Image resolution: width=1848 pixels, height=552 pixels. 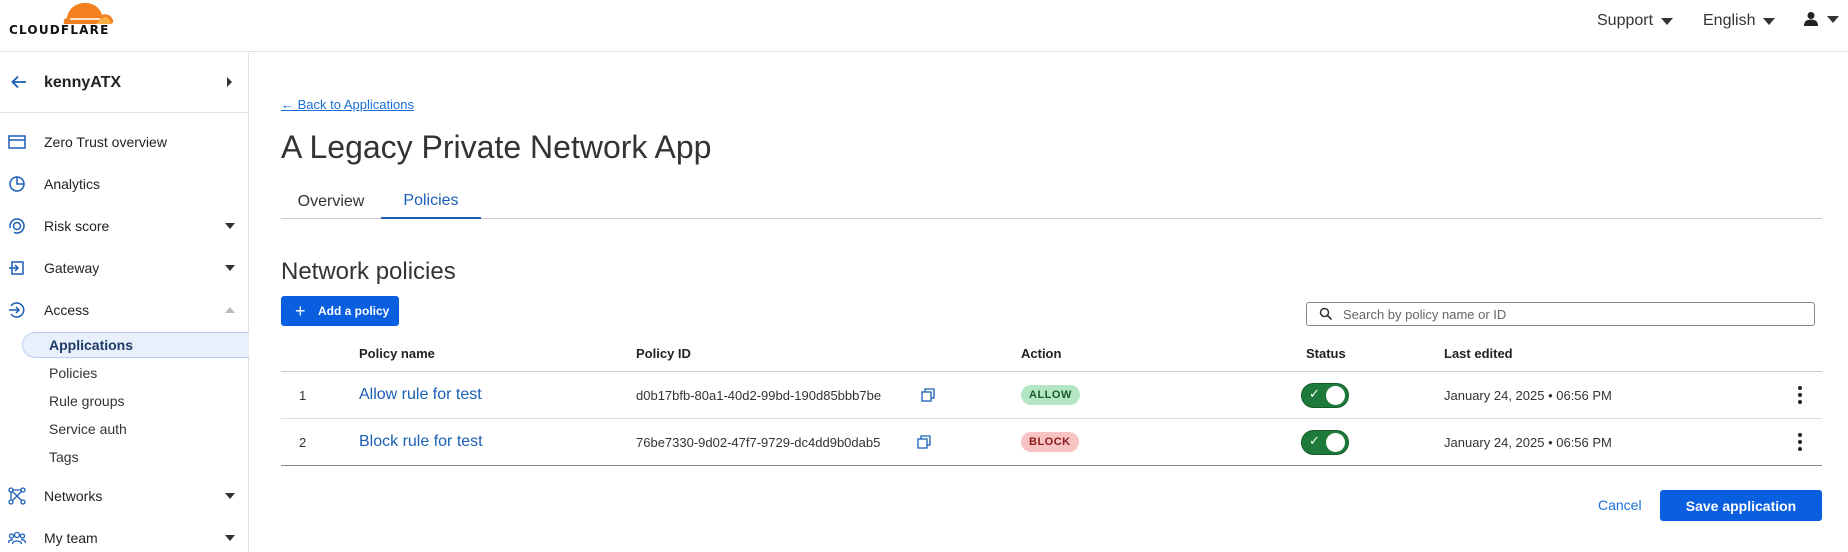 I want to click on tab-policies: Policies, so click(x=431, y=202).